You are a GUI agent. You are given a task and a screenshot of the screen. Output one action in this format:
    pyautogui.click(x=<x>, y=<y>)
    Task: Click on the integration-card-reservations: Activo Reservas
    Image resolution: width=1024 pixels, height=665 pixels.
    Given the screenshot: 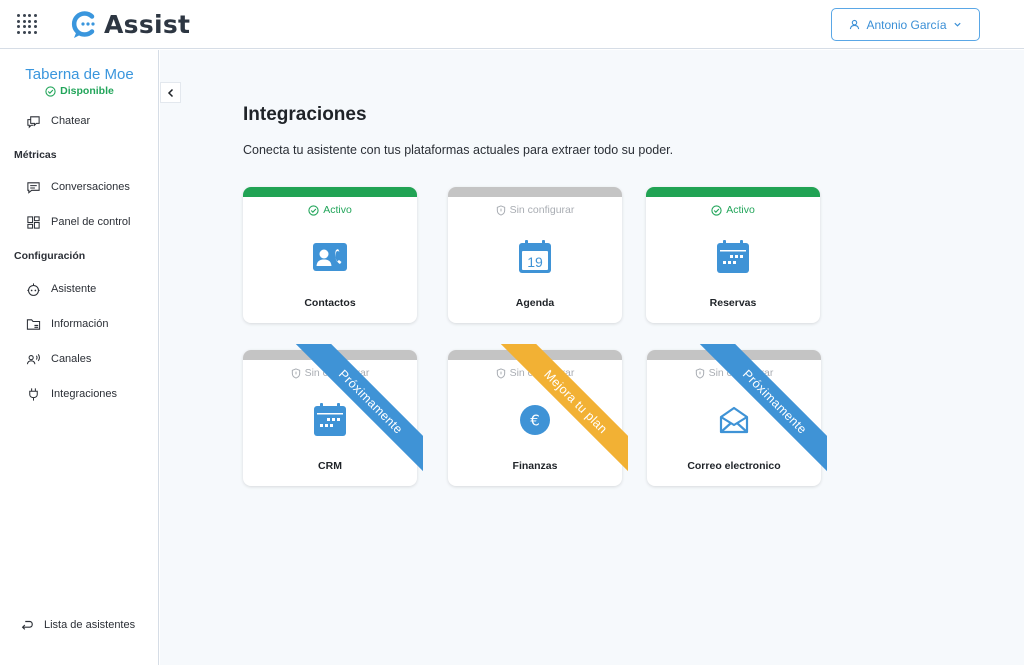 What is the action you would take?
    pyautogui.click(x=733, y=255)
    